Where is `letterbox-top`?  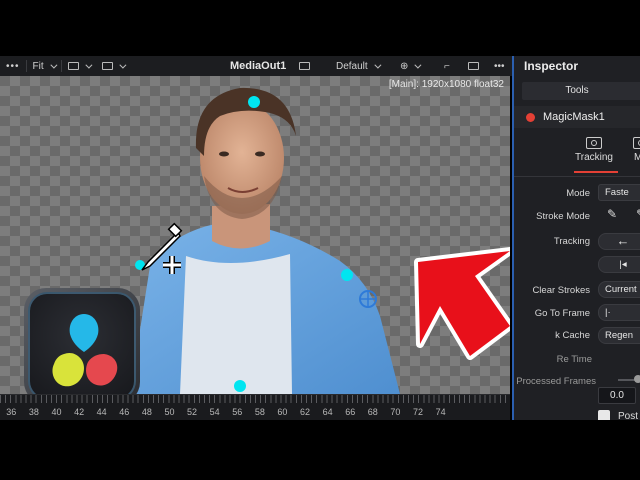 letterbox-top is located at coordinates (320, 28).